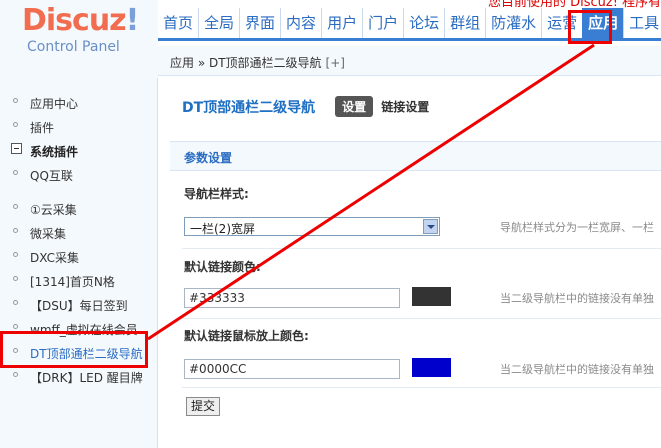  I want to click on discuz-logo: Discuz!, so click(81, 20).